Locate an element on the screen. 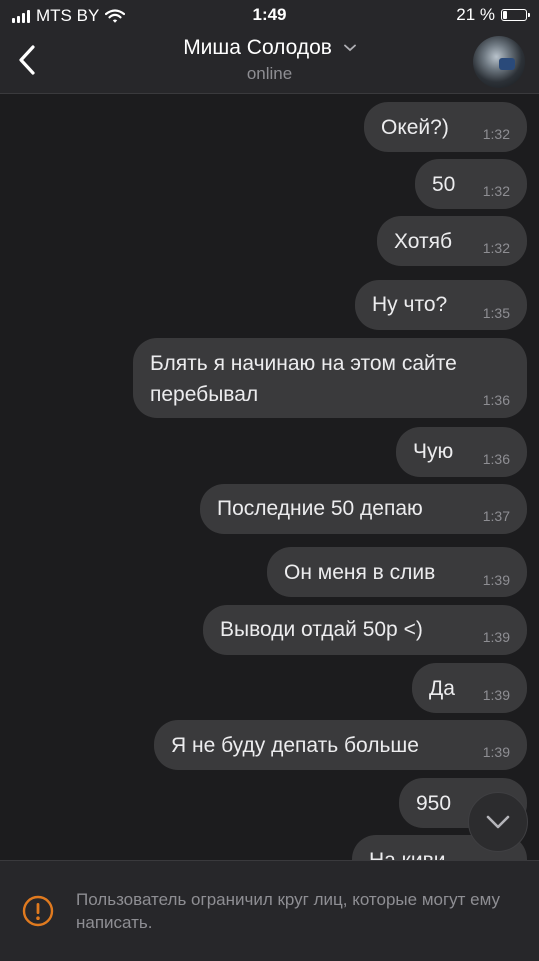 This screenshot has width=539, height=961. message-bubble: Я не буду депать больше 1:39 is located at coordinates (340, 745).